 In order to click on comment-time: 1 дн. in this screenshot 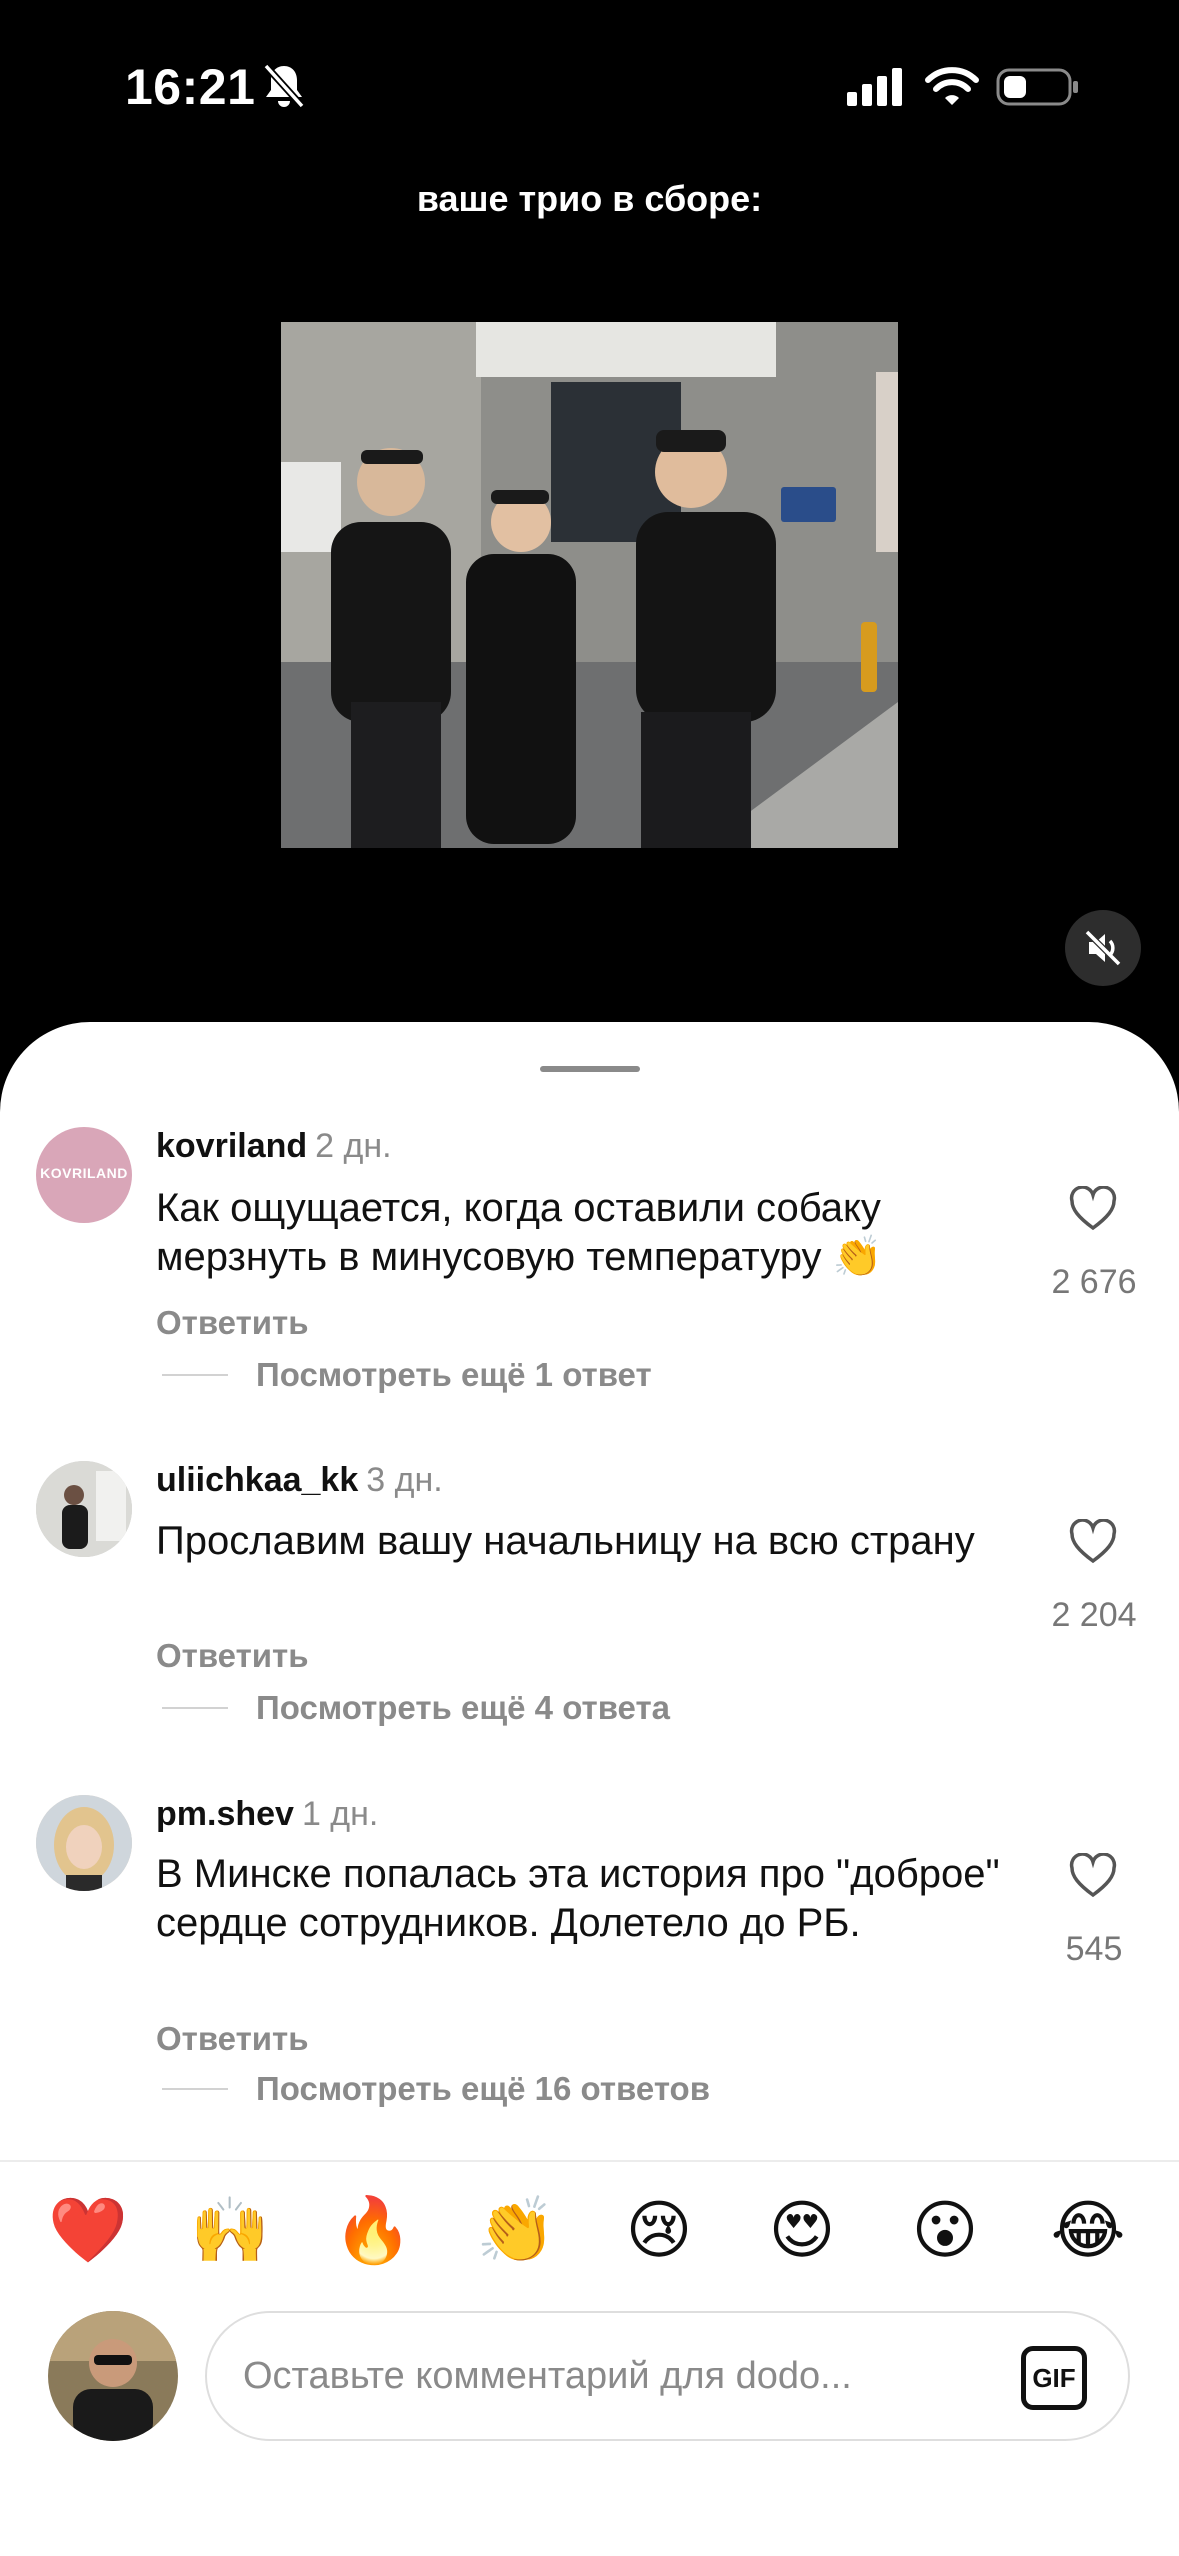, I will do `click(340, 1814)`.